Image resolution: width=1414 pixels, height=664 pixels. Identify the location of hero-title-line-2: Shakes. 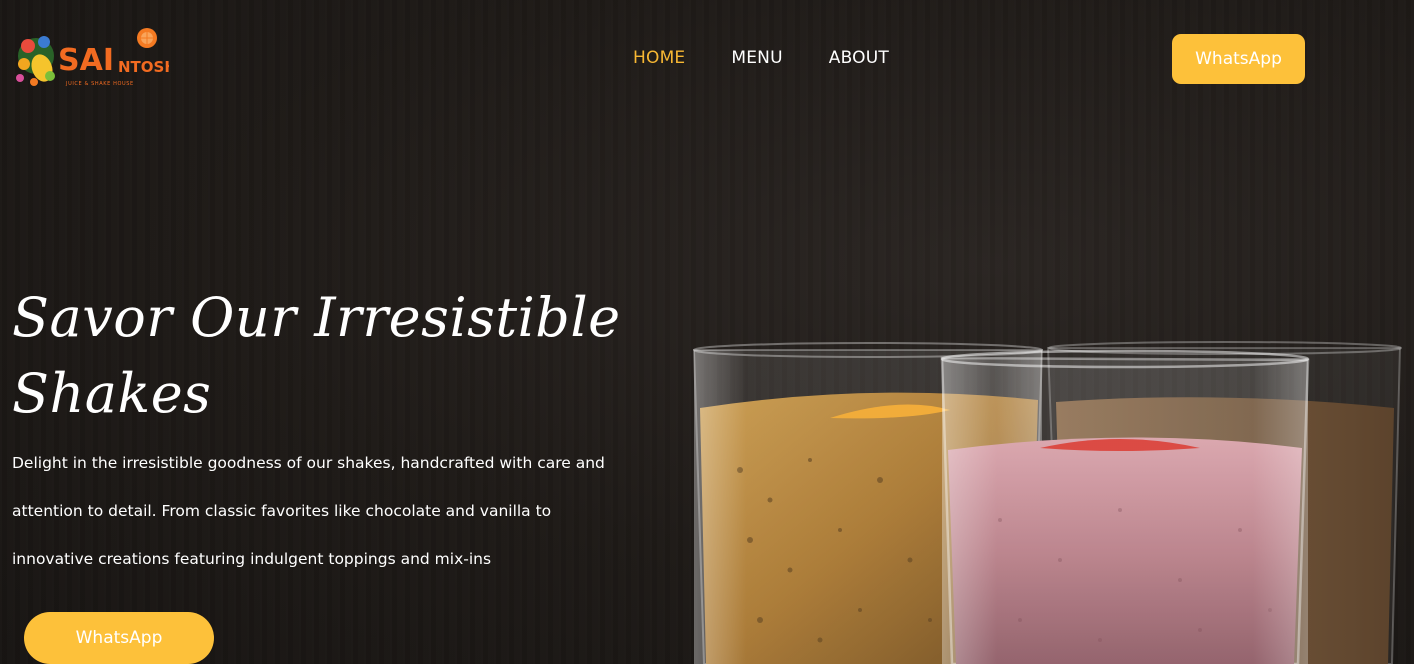
(112, 393).